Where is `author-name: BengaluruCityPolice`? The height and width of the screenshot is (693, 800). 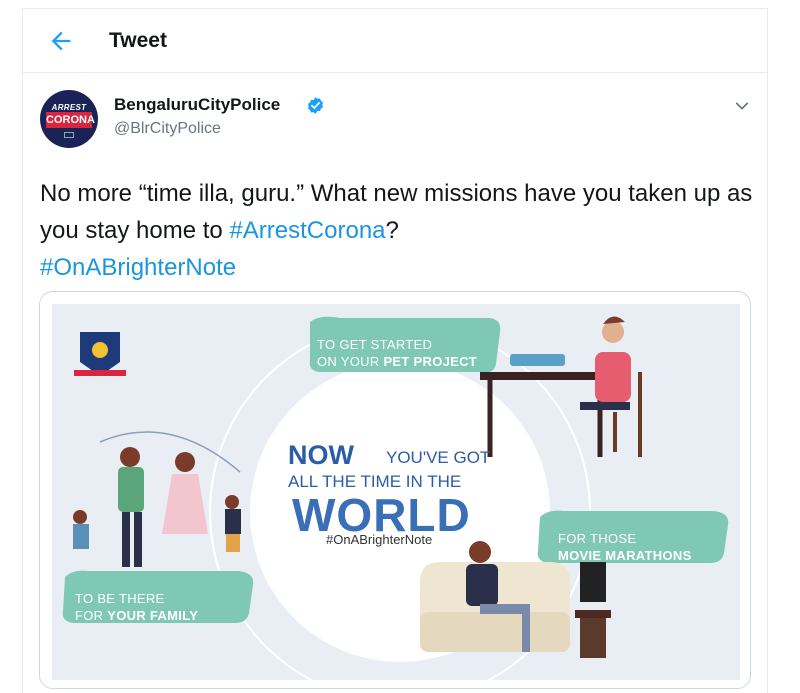 author-name: BengaluruCityPolice is located at coordinates (197, 105).